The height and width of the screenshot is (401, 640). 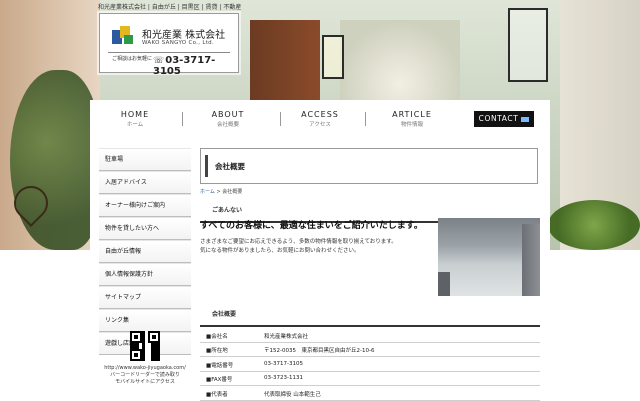 What do you see at coordinates (145, 274) in the screenshot?
I see `sidebar-item-privacy-policy: 個人情報保護方針` at bounding box center [145, 274].